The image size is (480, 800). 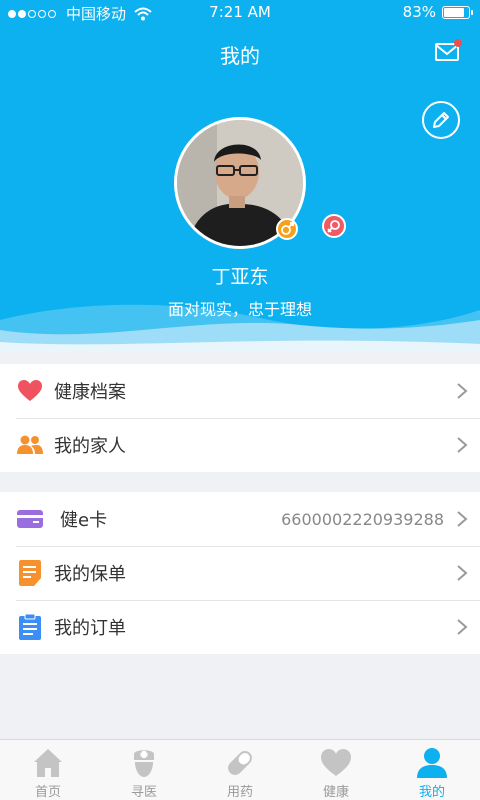 I want to click on tab-health: 健康, so click(x=336, y=770).